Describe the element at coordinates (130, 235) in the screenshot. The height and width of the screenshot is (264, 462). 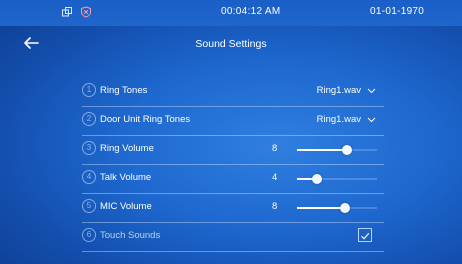
I see `touch-sounds-label: Touch Sounds` at that location.